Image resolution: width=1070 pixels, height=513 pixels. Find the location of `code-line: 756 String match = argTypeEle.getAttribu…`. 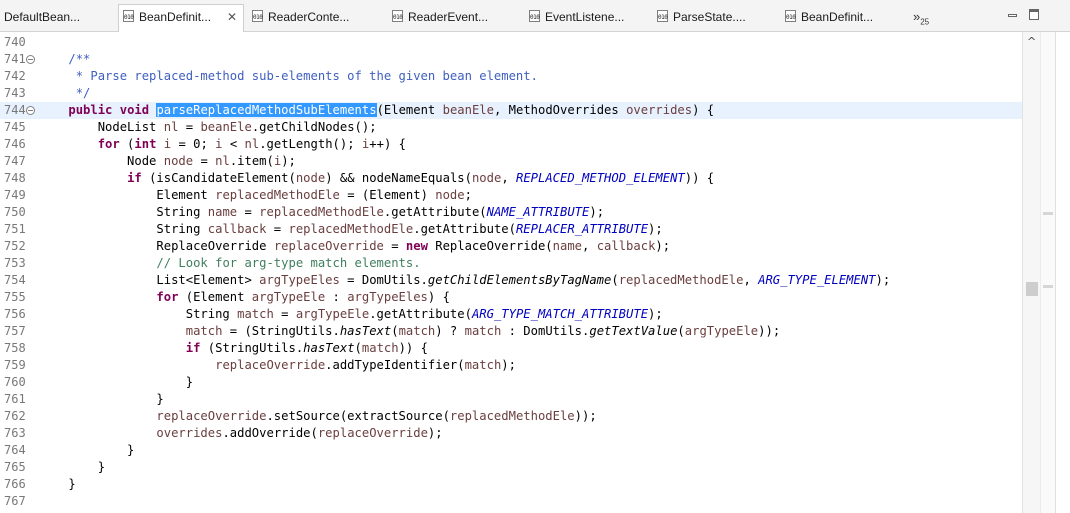

code-line: 756 String match = argTypeEle.getAttribu… is located at coordinates (511, 314).